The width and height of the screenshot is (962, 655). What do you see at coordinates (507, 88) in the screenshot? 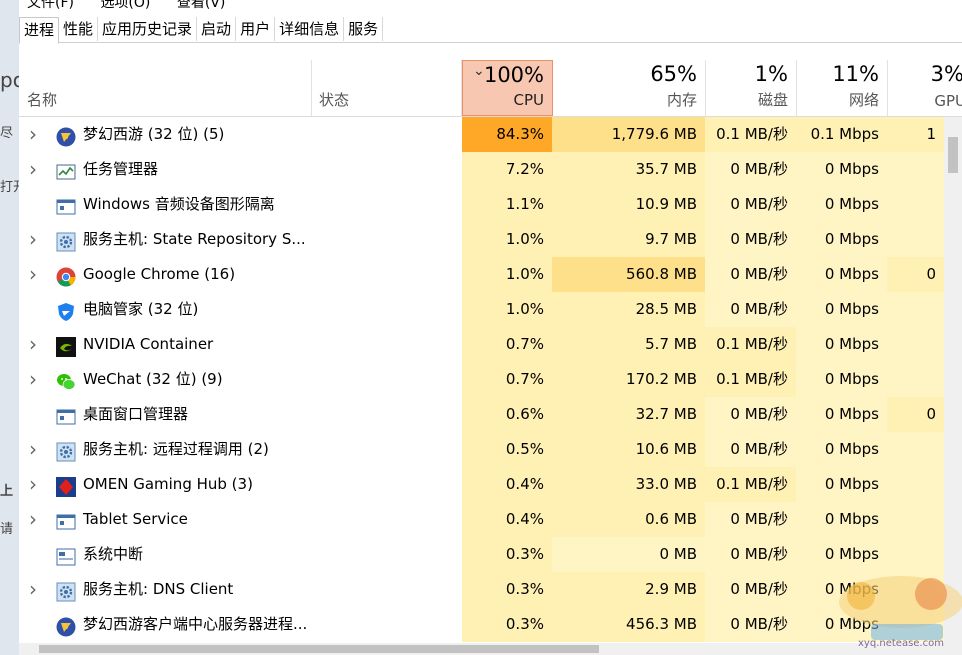
I see `column-cpu: ⌄ 100% CPU` at bounding box center [507, 88].